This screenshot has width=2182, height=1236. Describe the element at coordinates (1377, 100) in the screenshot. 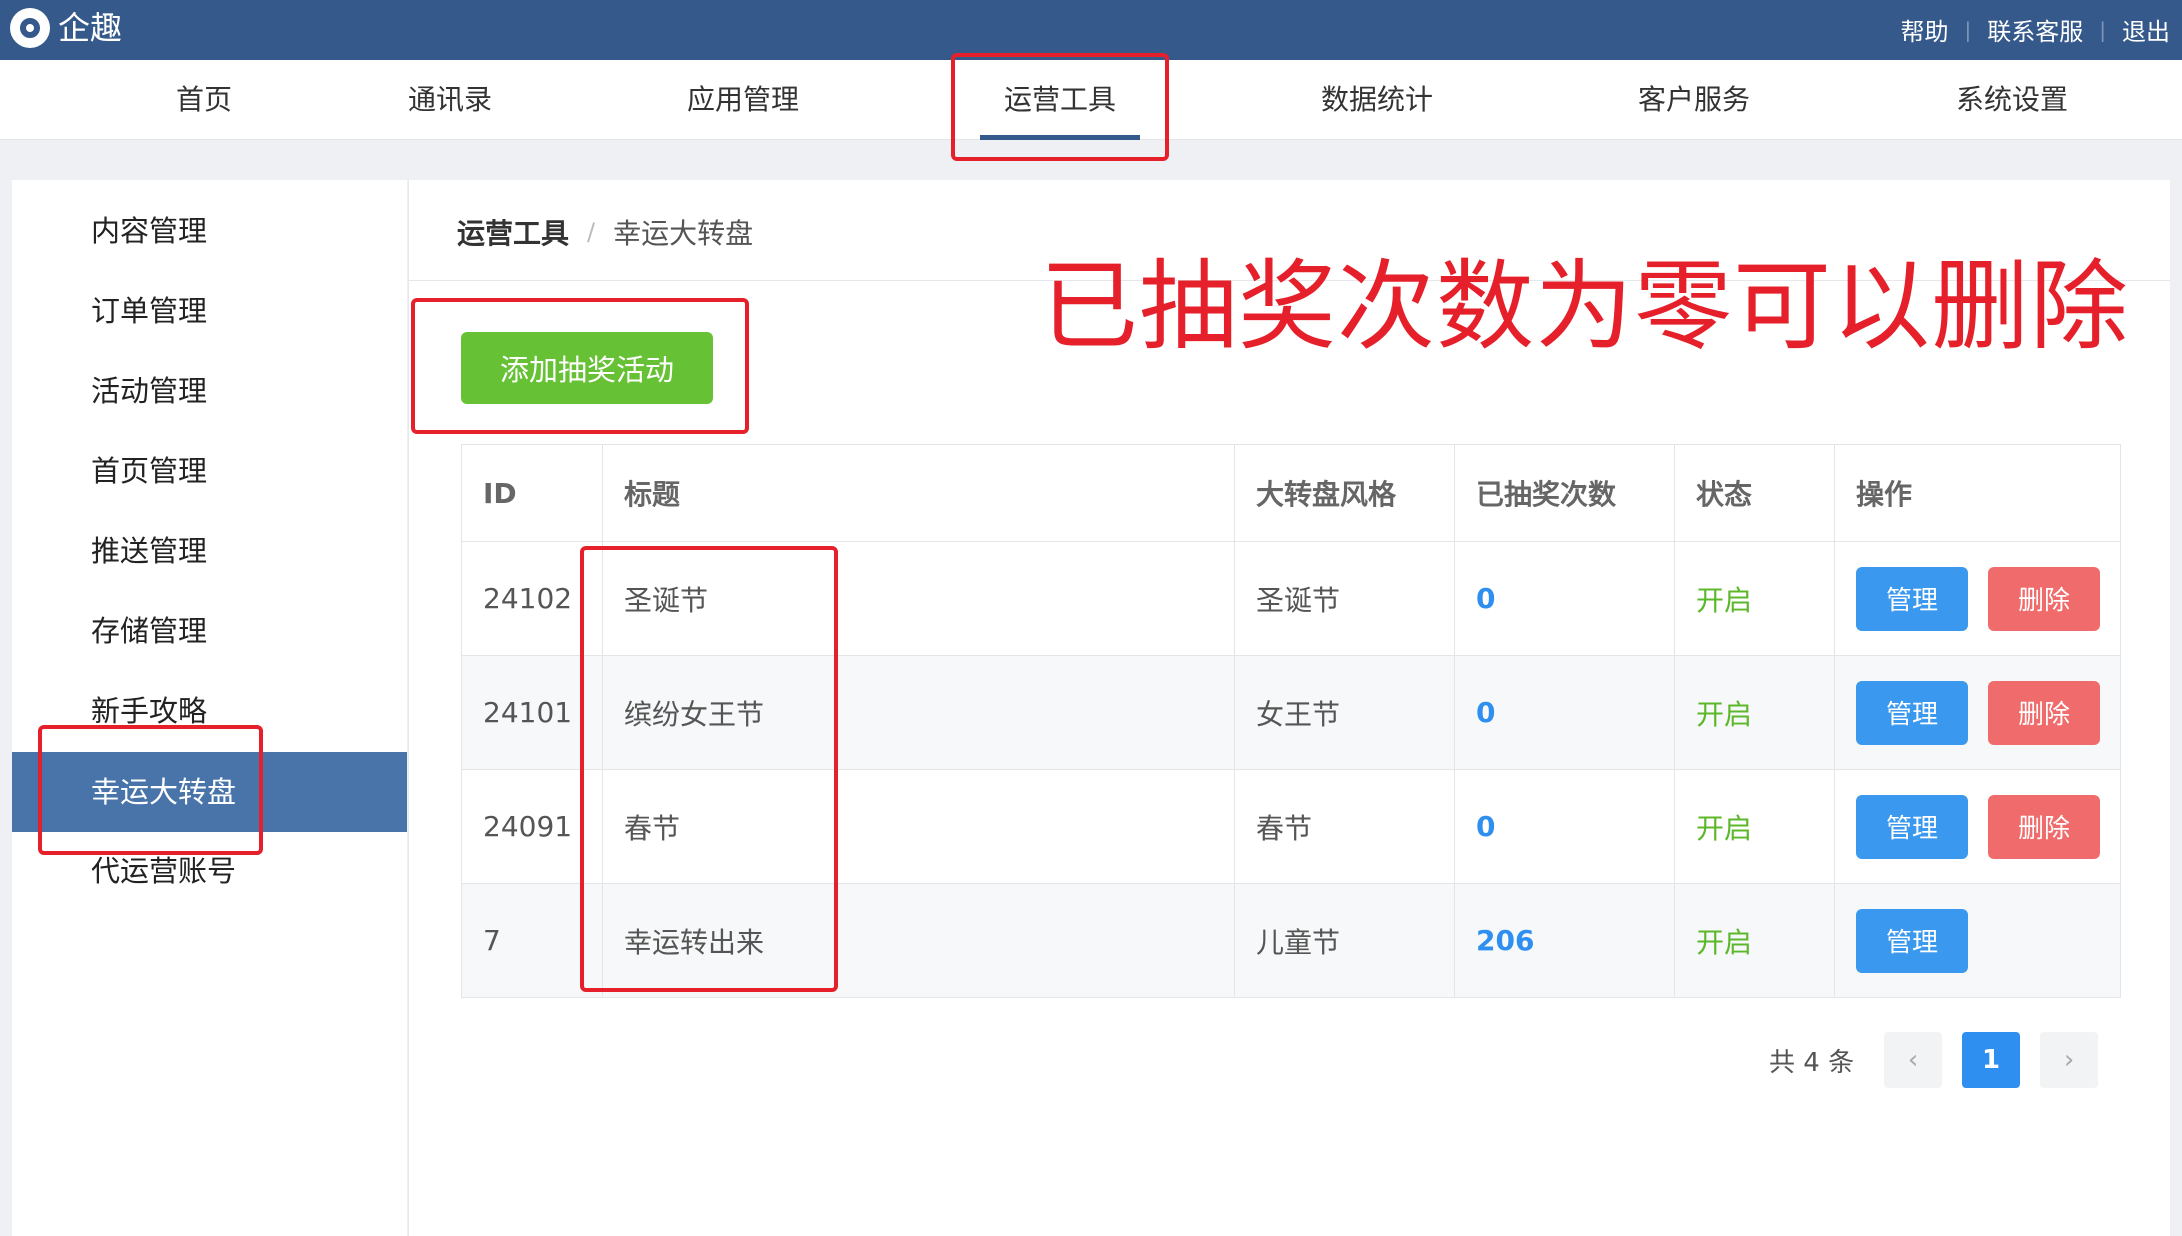

I see `nav-data-statistics: 数据统计` at that location.